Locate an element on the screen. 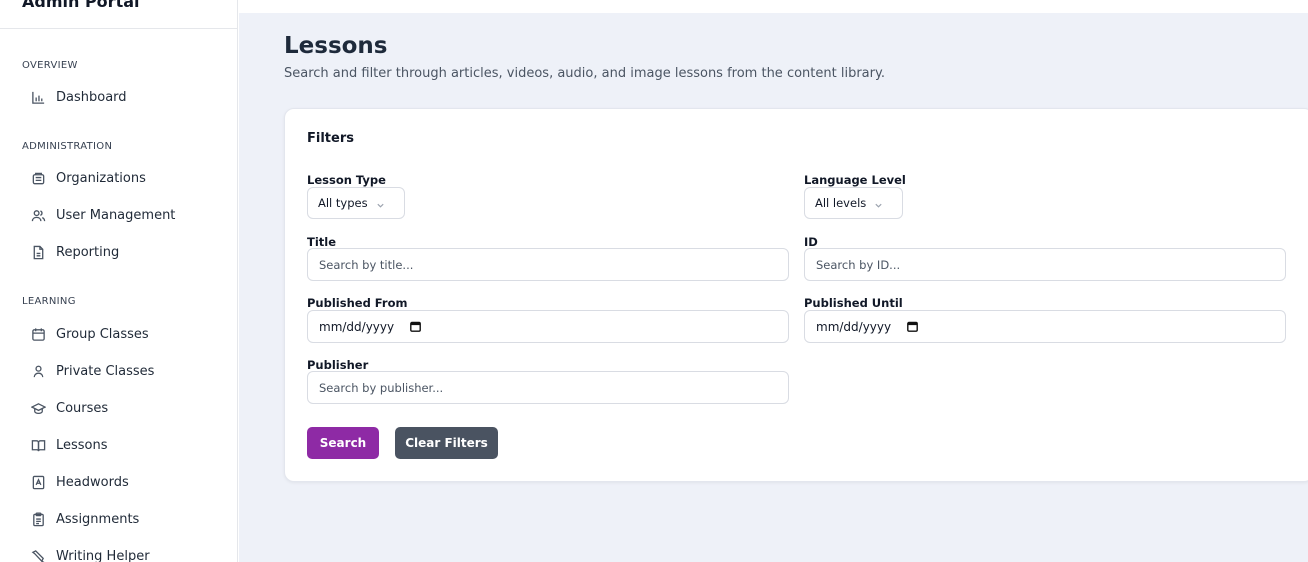 The height and width of the screenshot is (562, 1308). sidebar-item-label: Dashboard is located at coordinates (91, 97).